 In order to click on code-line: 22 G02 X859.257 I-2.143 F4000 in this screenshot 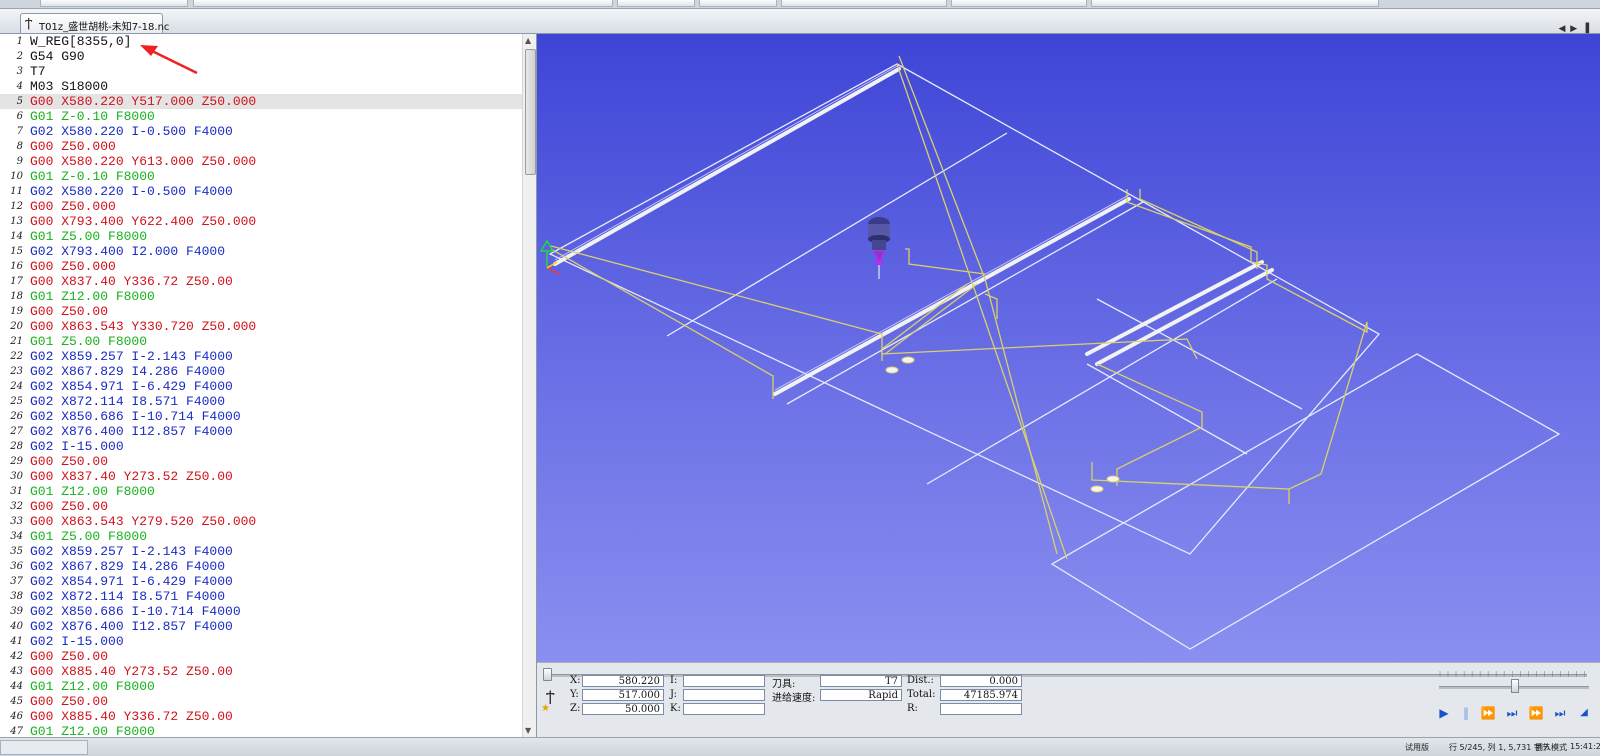, I will do `click(261, 356)`.